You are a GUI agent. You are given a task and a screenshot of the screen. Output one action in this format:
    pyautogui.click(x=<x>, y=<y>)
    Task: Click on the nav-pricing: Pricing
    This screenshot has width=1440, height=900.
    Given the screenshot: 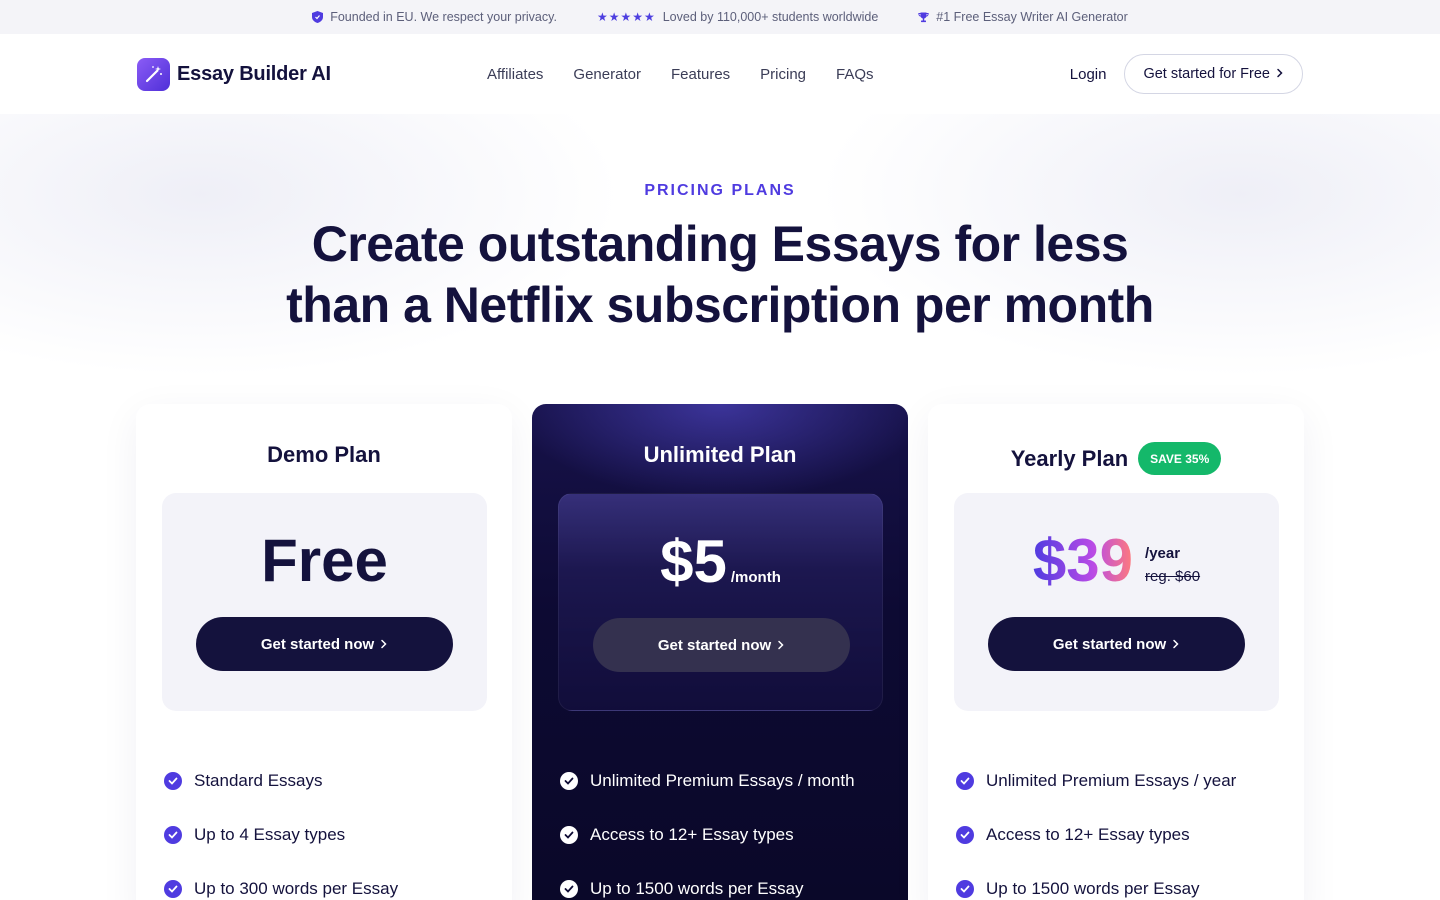 What is the action you would take?
    pyautogui.click(x=783, y=74)
    